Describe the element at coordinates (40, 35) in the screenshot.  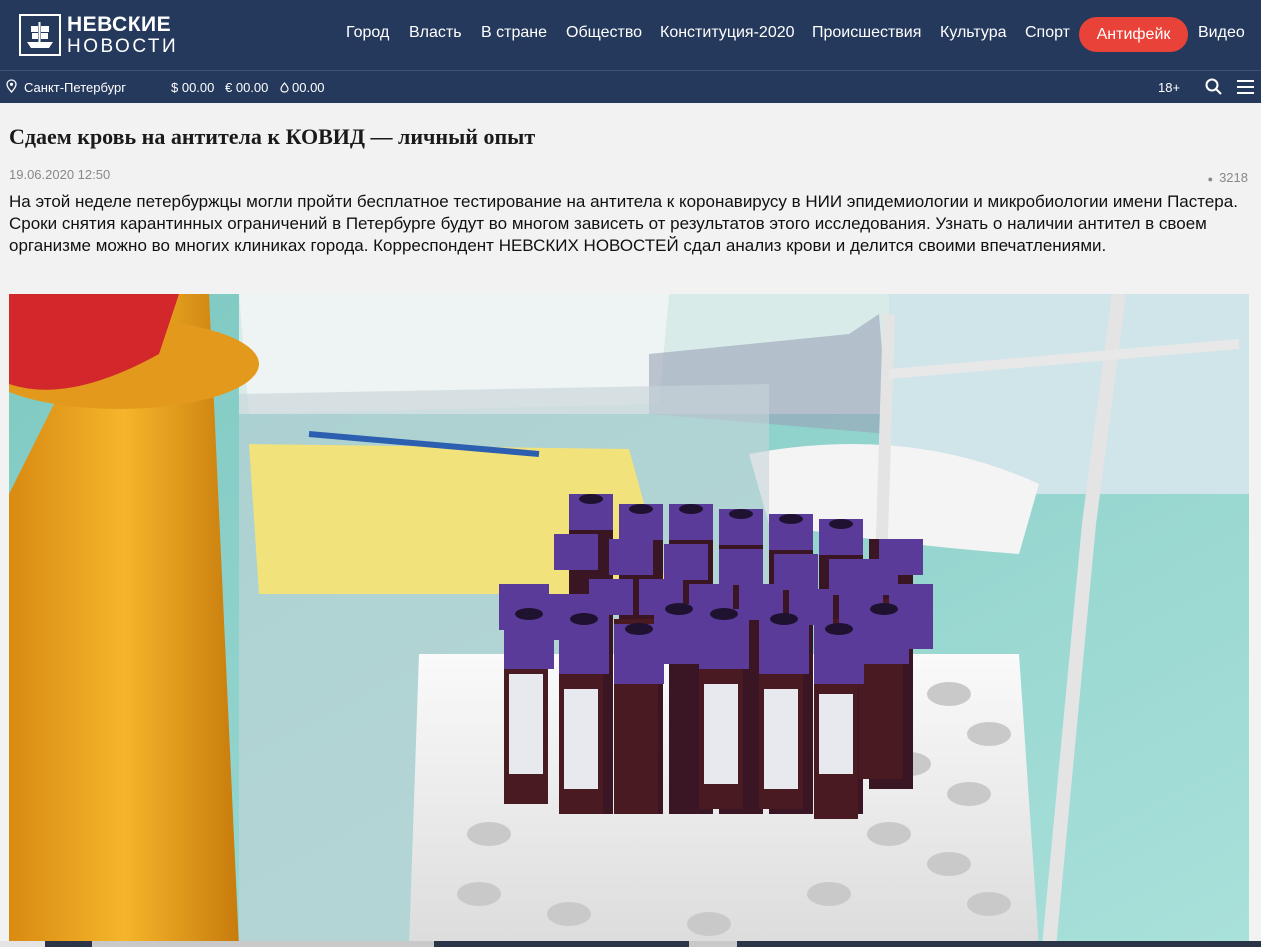
I see `ship-icon` at that location.